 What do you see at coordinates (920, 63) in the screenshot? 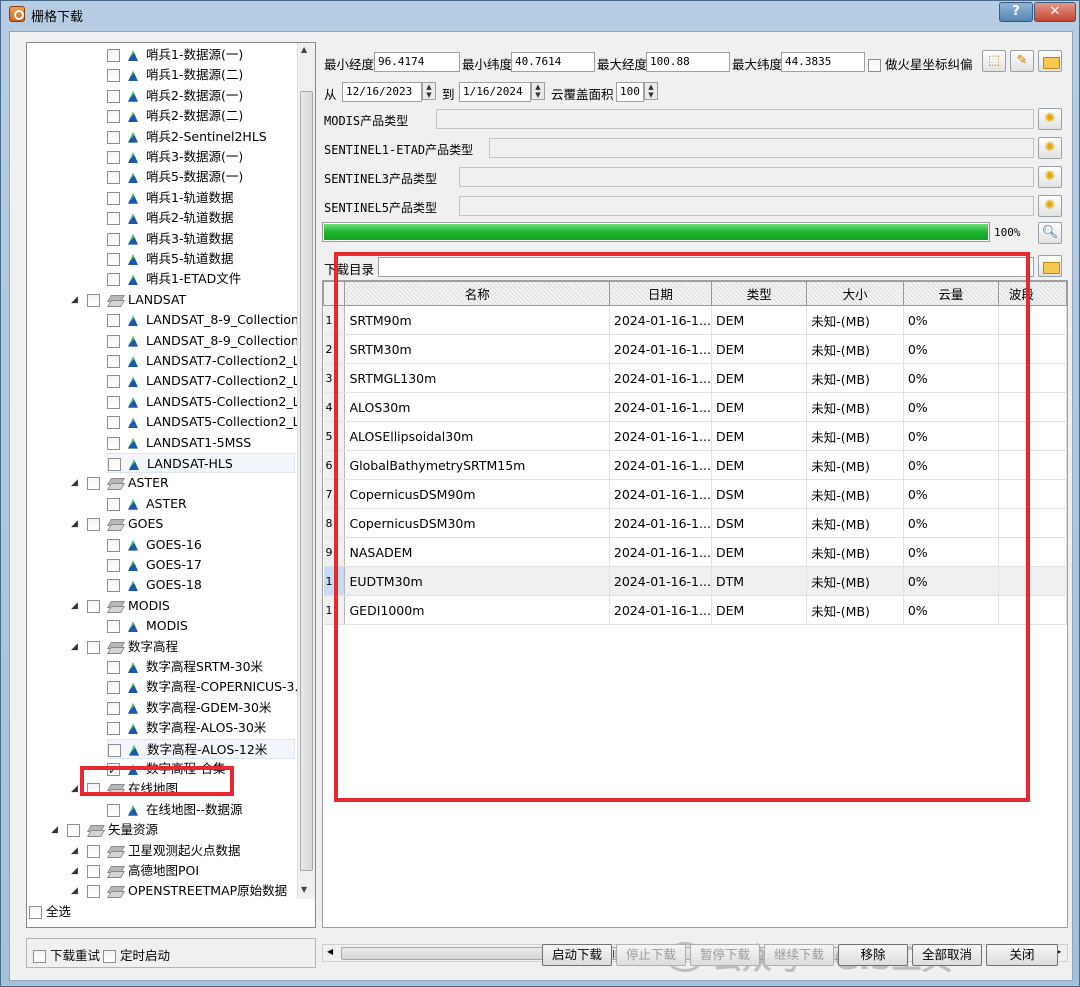
I see `mars-correction: 做火星坐标纠偏` at bounding box center [920, 63].